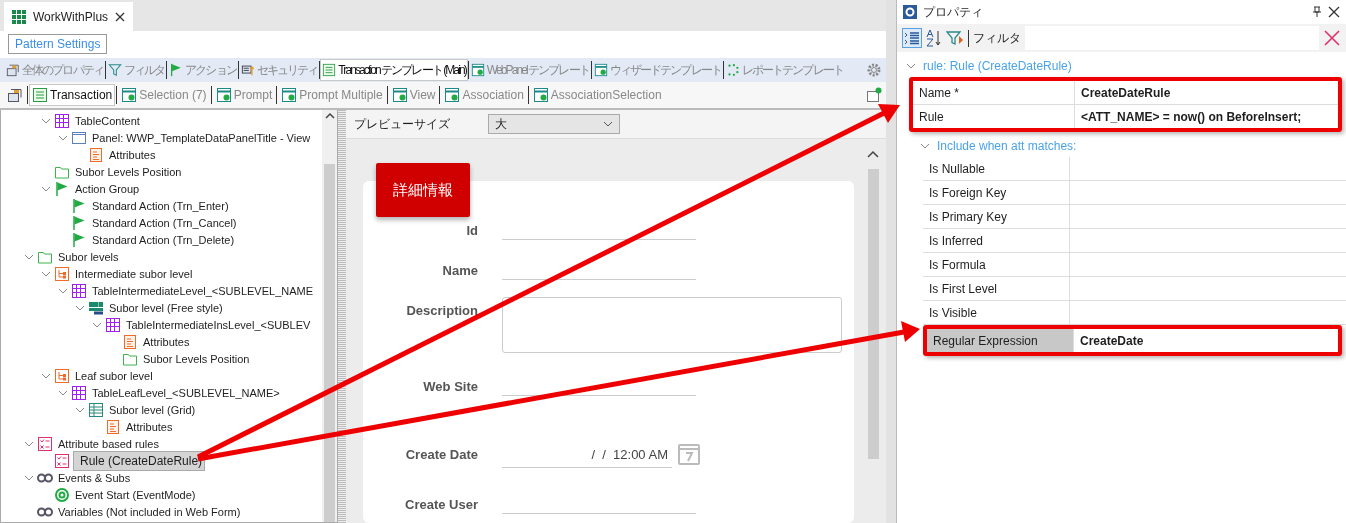 The height and width of the screenshot is (523, 1346). I want to click on text-area, so click(672, 325).